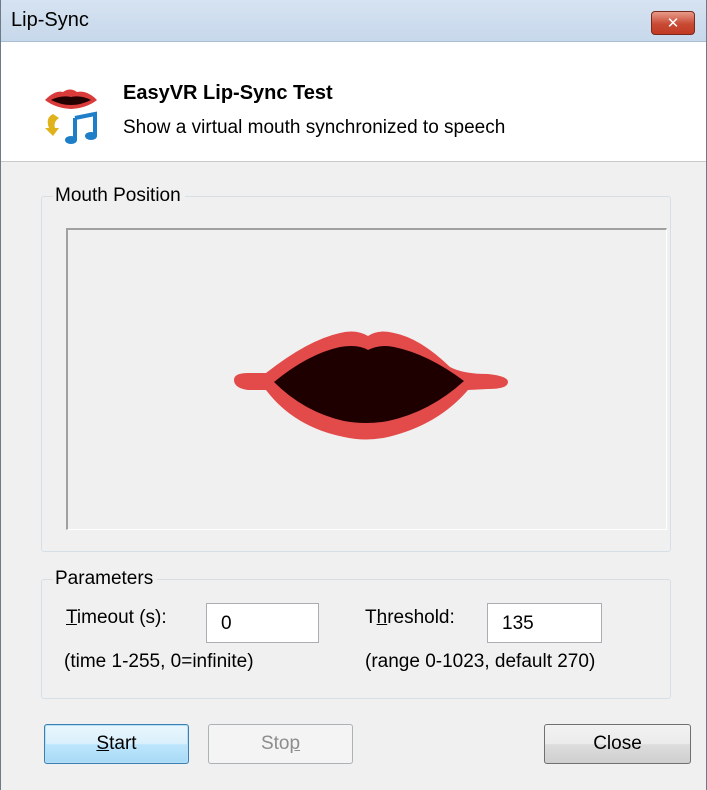  What do you see at coordinates (673, 23) in the screenshot?
I see `window-close-icon: ✕` at bounding box center [673, 23].